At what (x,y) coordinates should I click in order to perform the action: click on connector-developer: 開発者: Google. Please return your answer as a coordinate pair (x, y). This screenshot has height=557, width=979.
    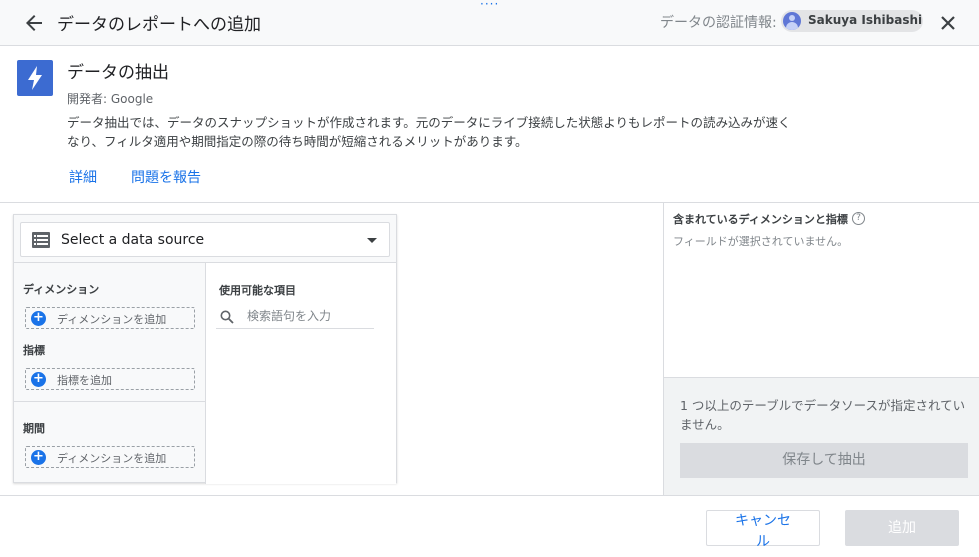
    Looking at the image, I should click on (110, 99).